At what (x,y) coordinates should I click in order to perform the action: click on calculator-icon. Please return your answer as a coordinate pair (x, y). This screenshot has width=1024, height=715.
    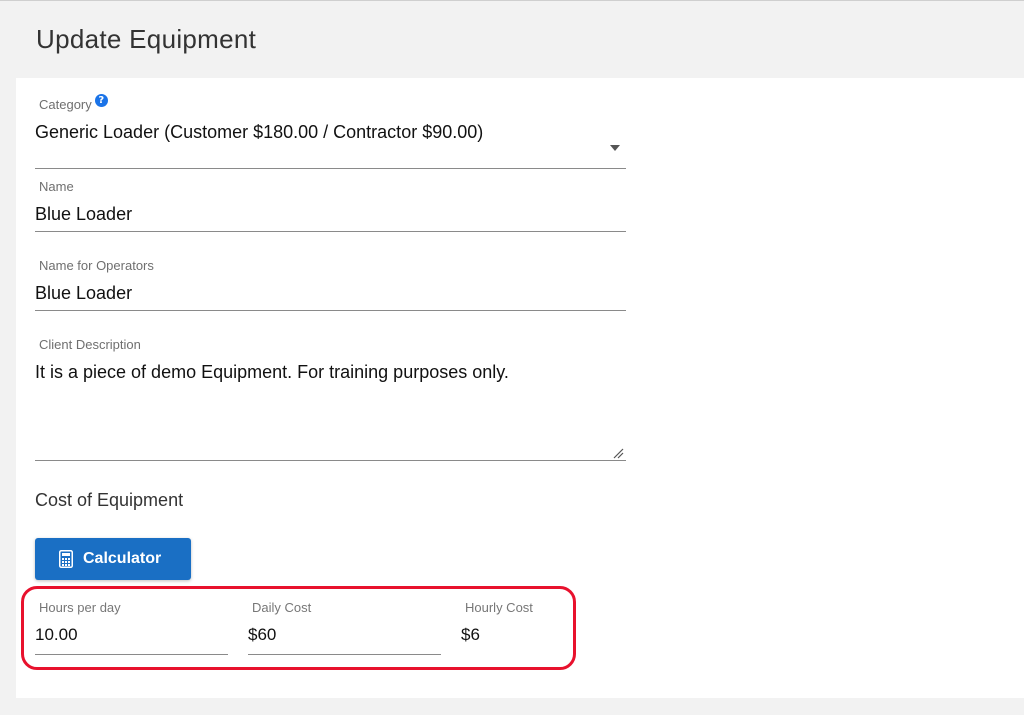
    Looking at the image, I should click on (66, 559).